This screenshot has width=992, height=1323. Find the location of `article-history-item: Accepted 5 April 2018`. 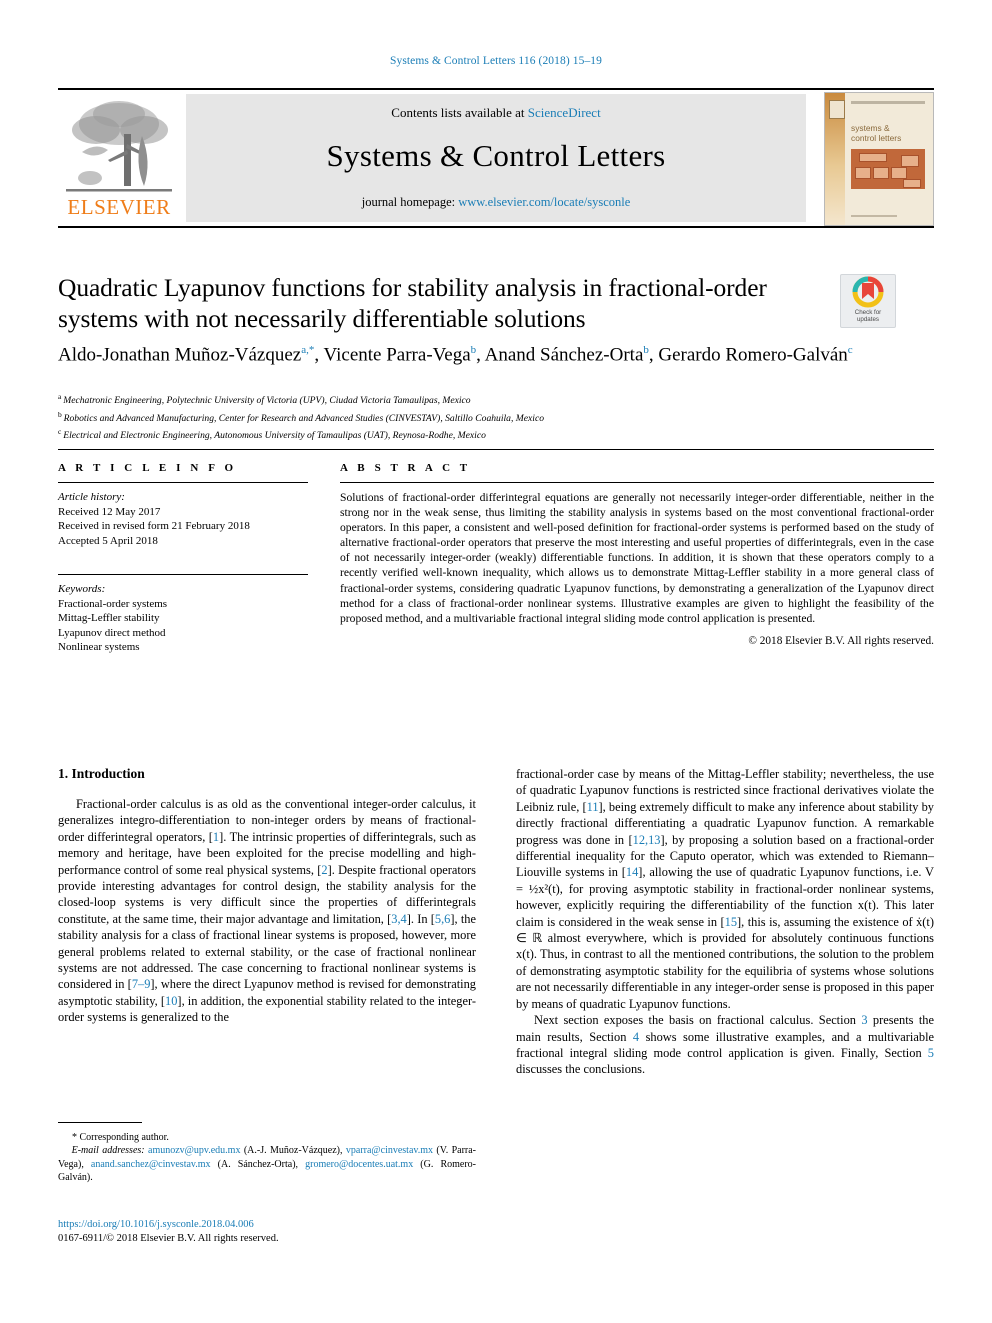

article-history-item: Accepted 5 April 2018 is located at coordinates (108, 540).